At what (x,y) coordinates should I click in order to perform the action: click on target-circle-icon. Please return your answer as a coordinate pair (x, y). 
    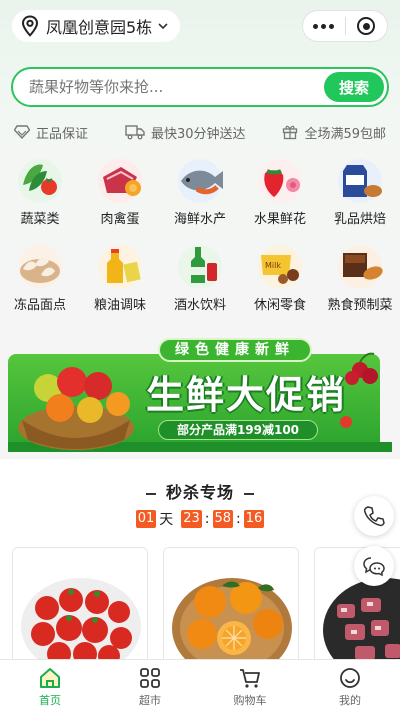
    Looking at the image, I should click on (366, 26).